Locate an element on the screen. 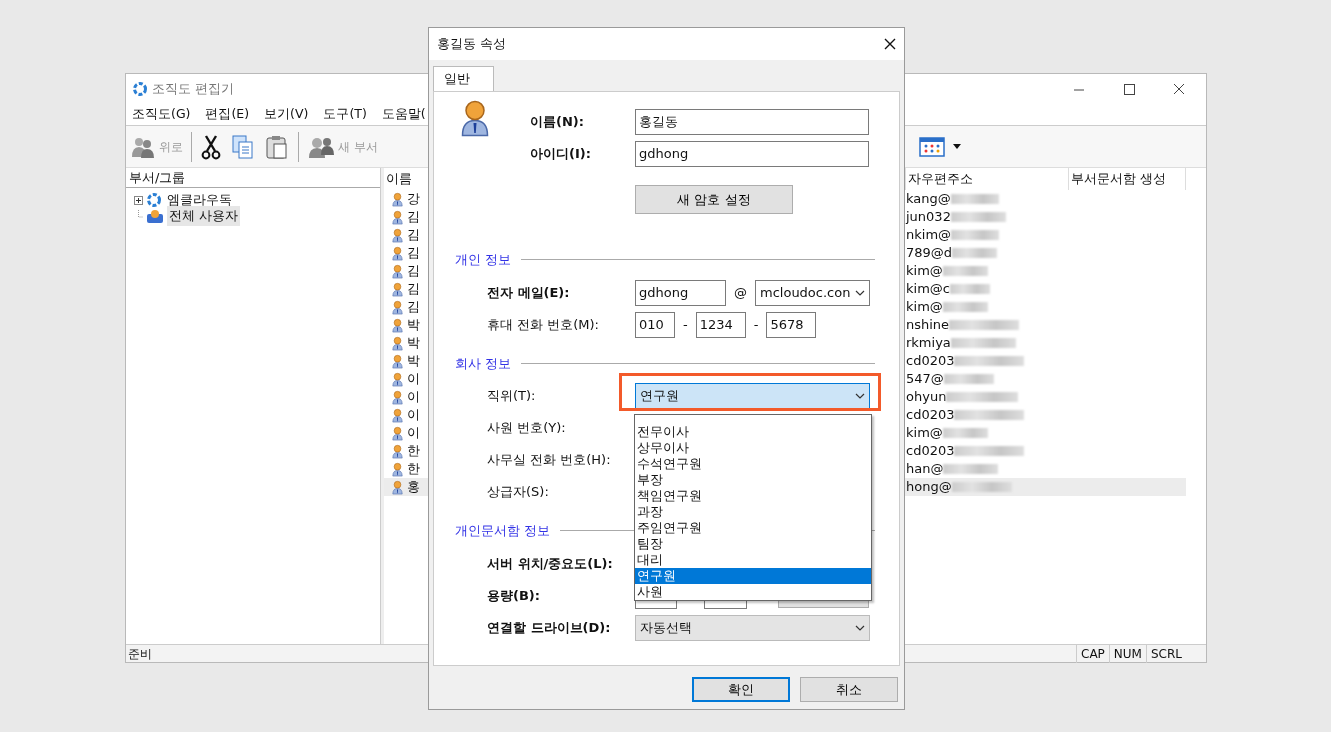  email-text: nkim@ is located at coordinates (929, 235).